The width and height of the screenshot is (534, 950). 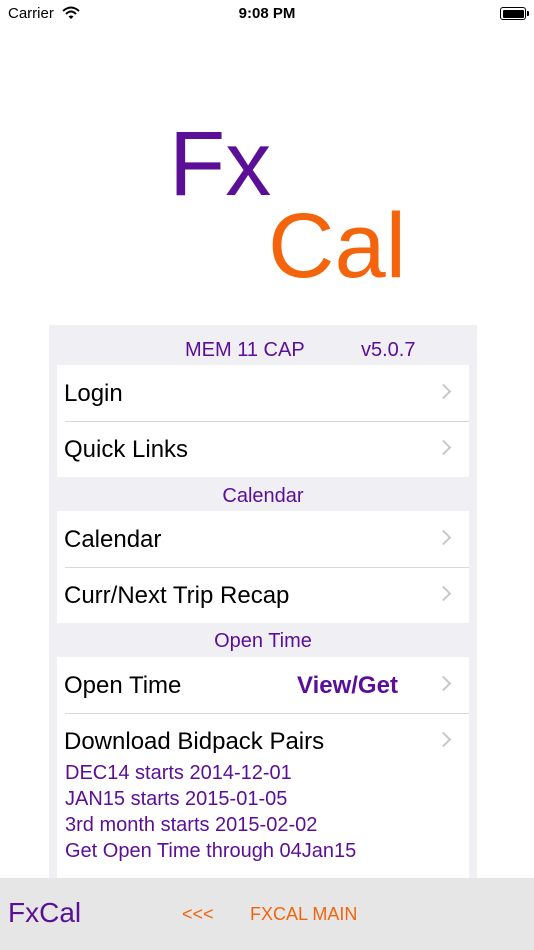 What do you see at coordinates (263, 496) in the screenshot?
I see `section-calendar-header: Calendar` at bounding box center [263, 496].